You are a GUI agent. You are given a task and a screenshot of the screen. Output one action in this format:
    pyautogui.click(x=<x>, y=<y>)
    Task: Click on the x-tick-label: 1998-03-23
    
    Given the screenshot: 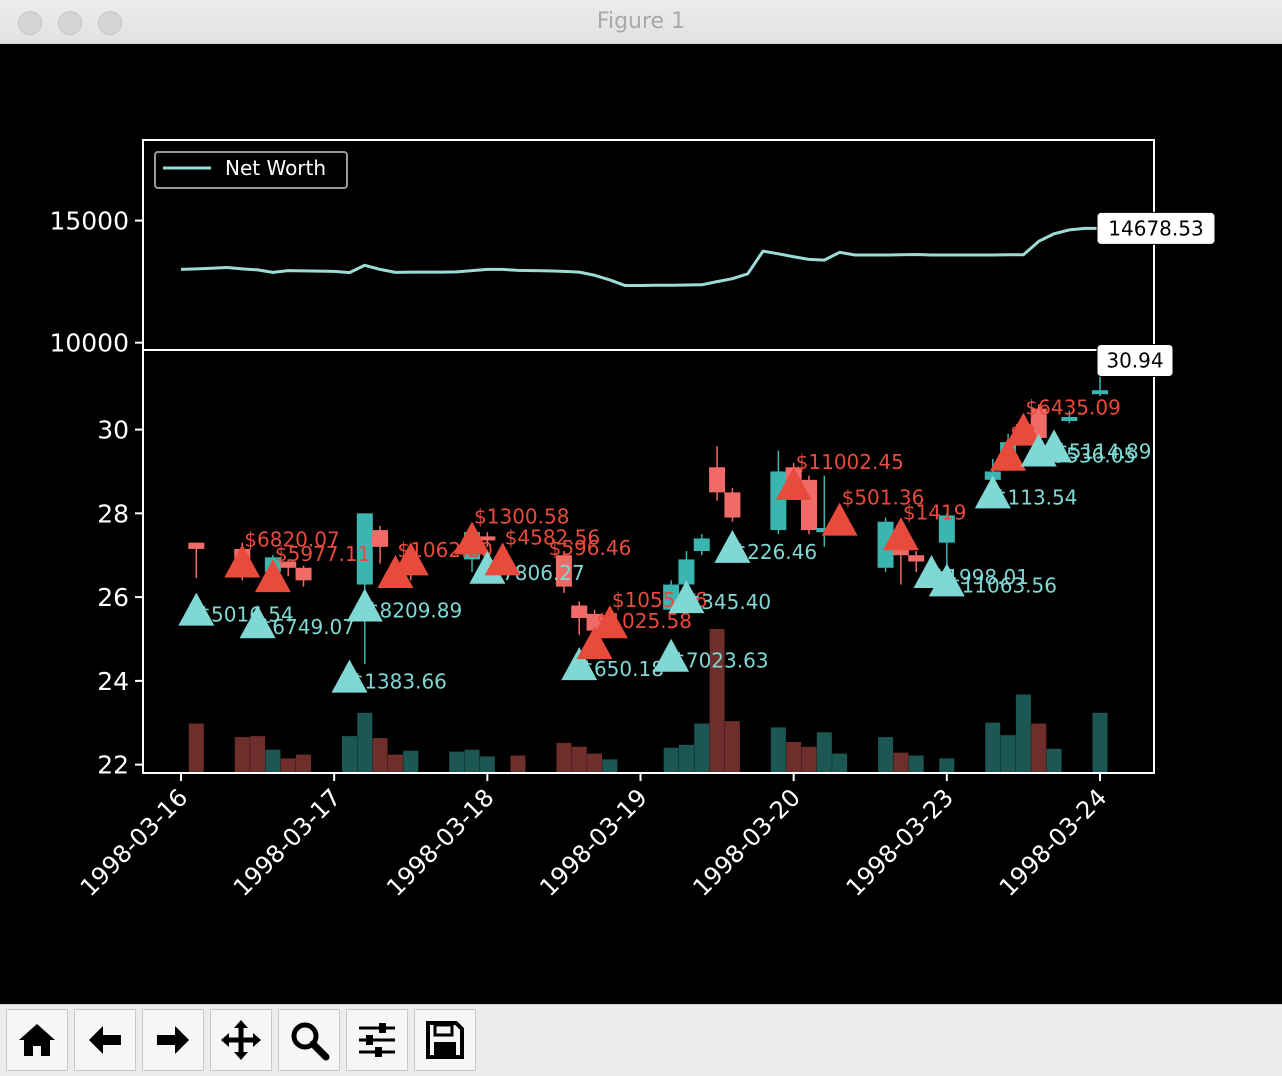 What is the action you would take?
    pyautogui.click(x=900, y=842)
    